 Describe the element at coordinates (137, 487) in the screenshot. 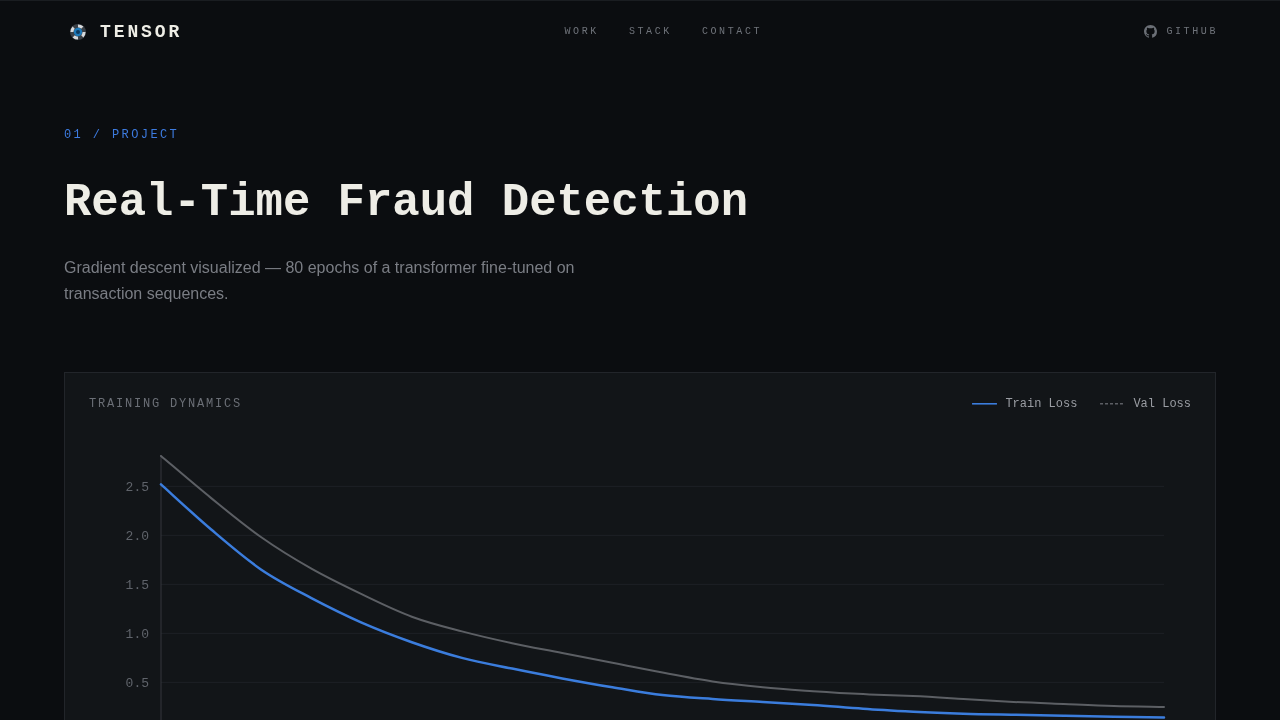

I see `y-tick-label: 2.5` at that location.